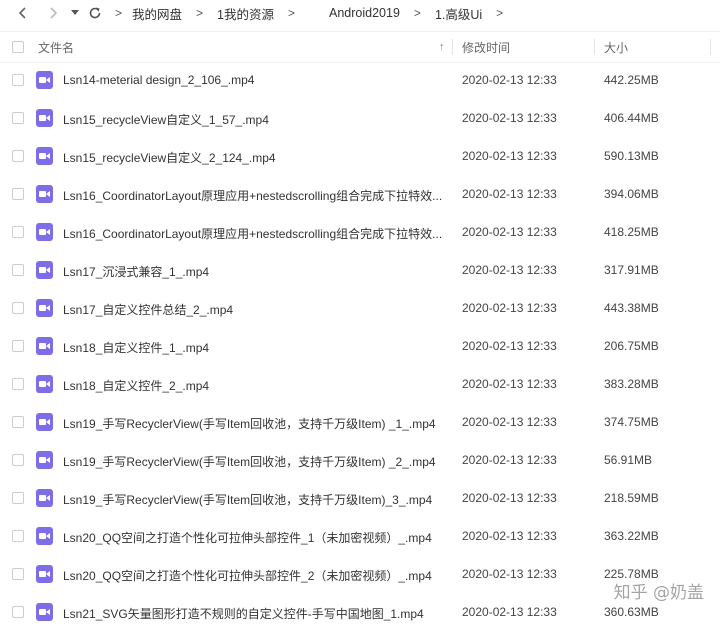 Image resolution: width=720 pixels, height=631 pixels. I want to click on history-dropdown-button, so click(75, 13).